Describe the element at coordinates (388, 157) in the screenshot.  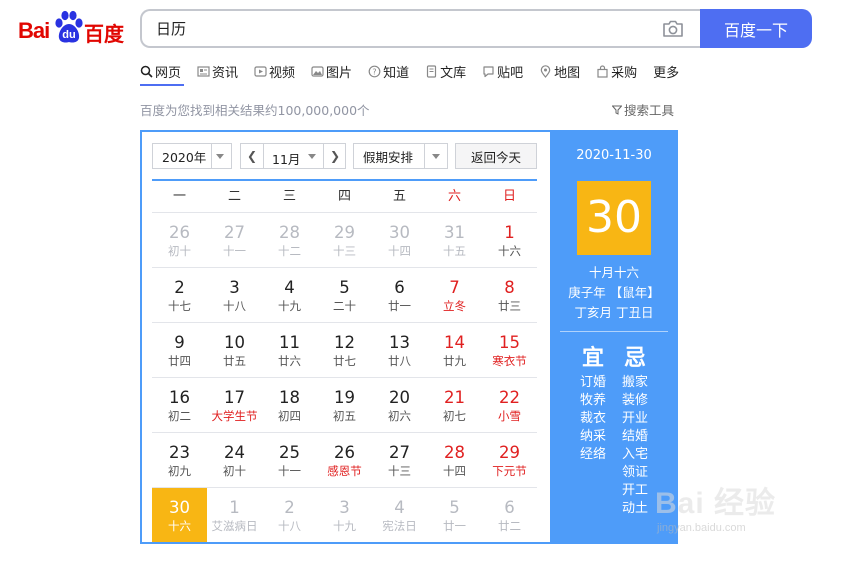
I see `holiday-select-value: 假期安排` at that location.